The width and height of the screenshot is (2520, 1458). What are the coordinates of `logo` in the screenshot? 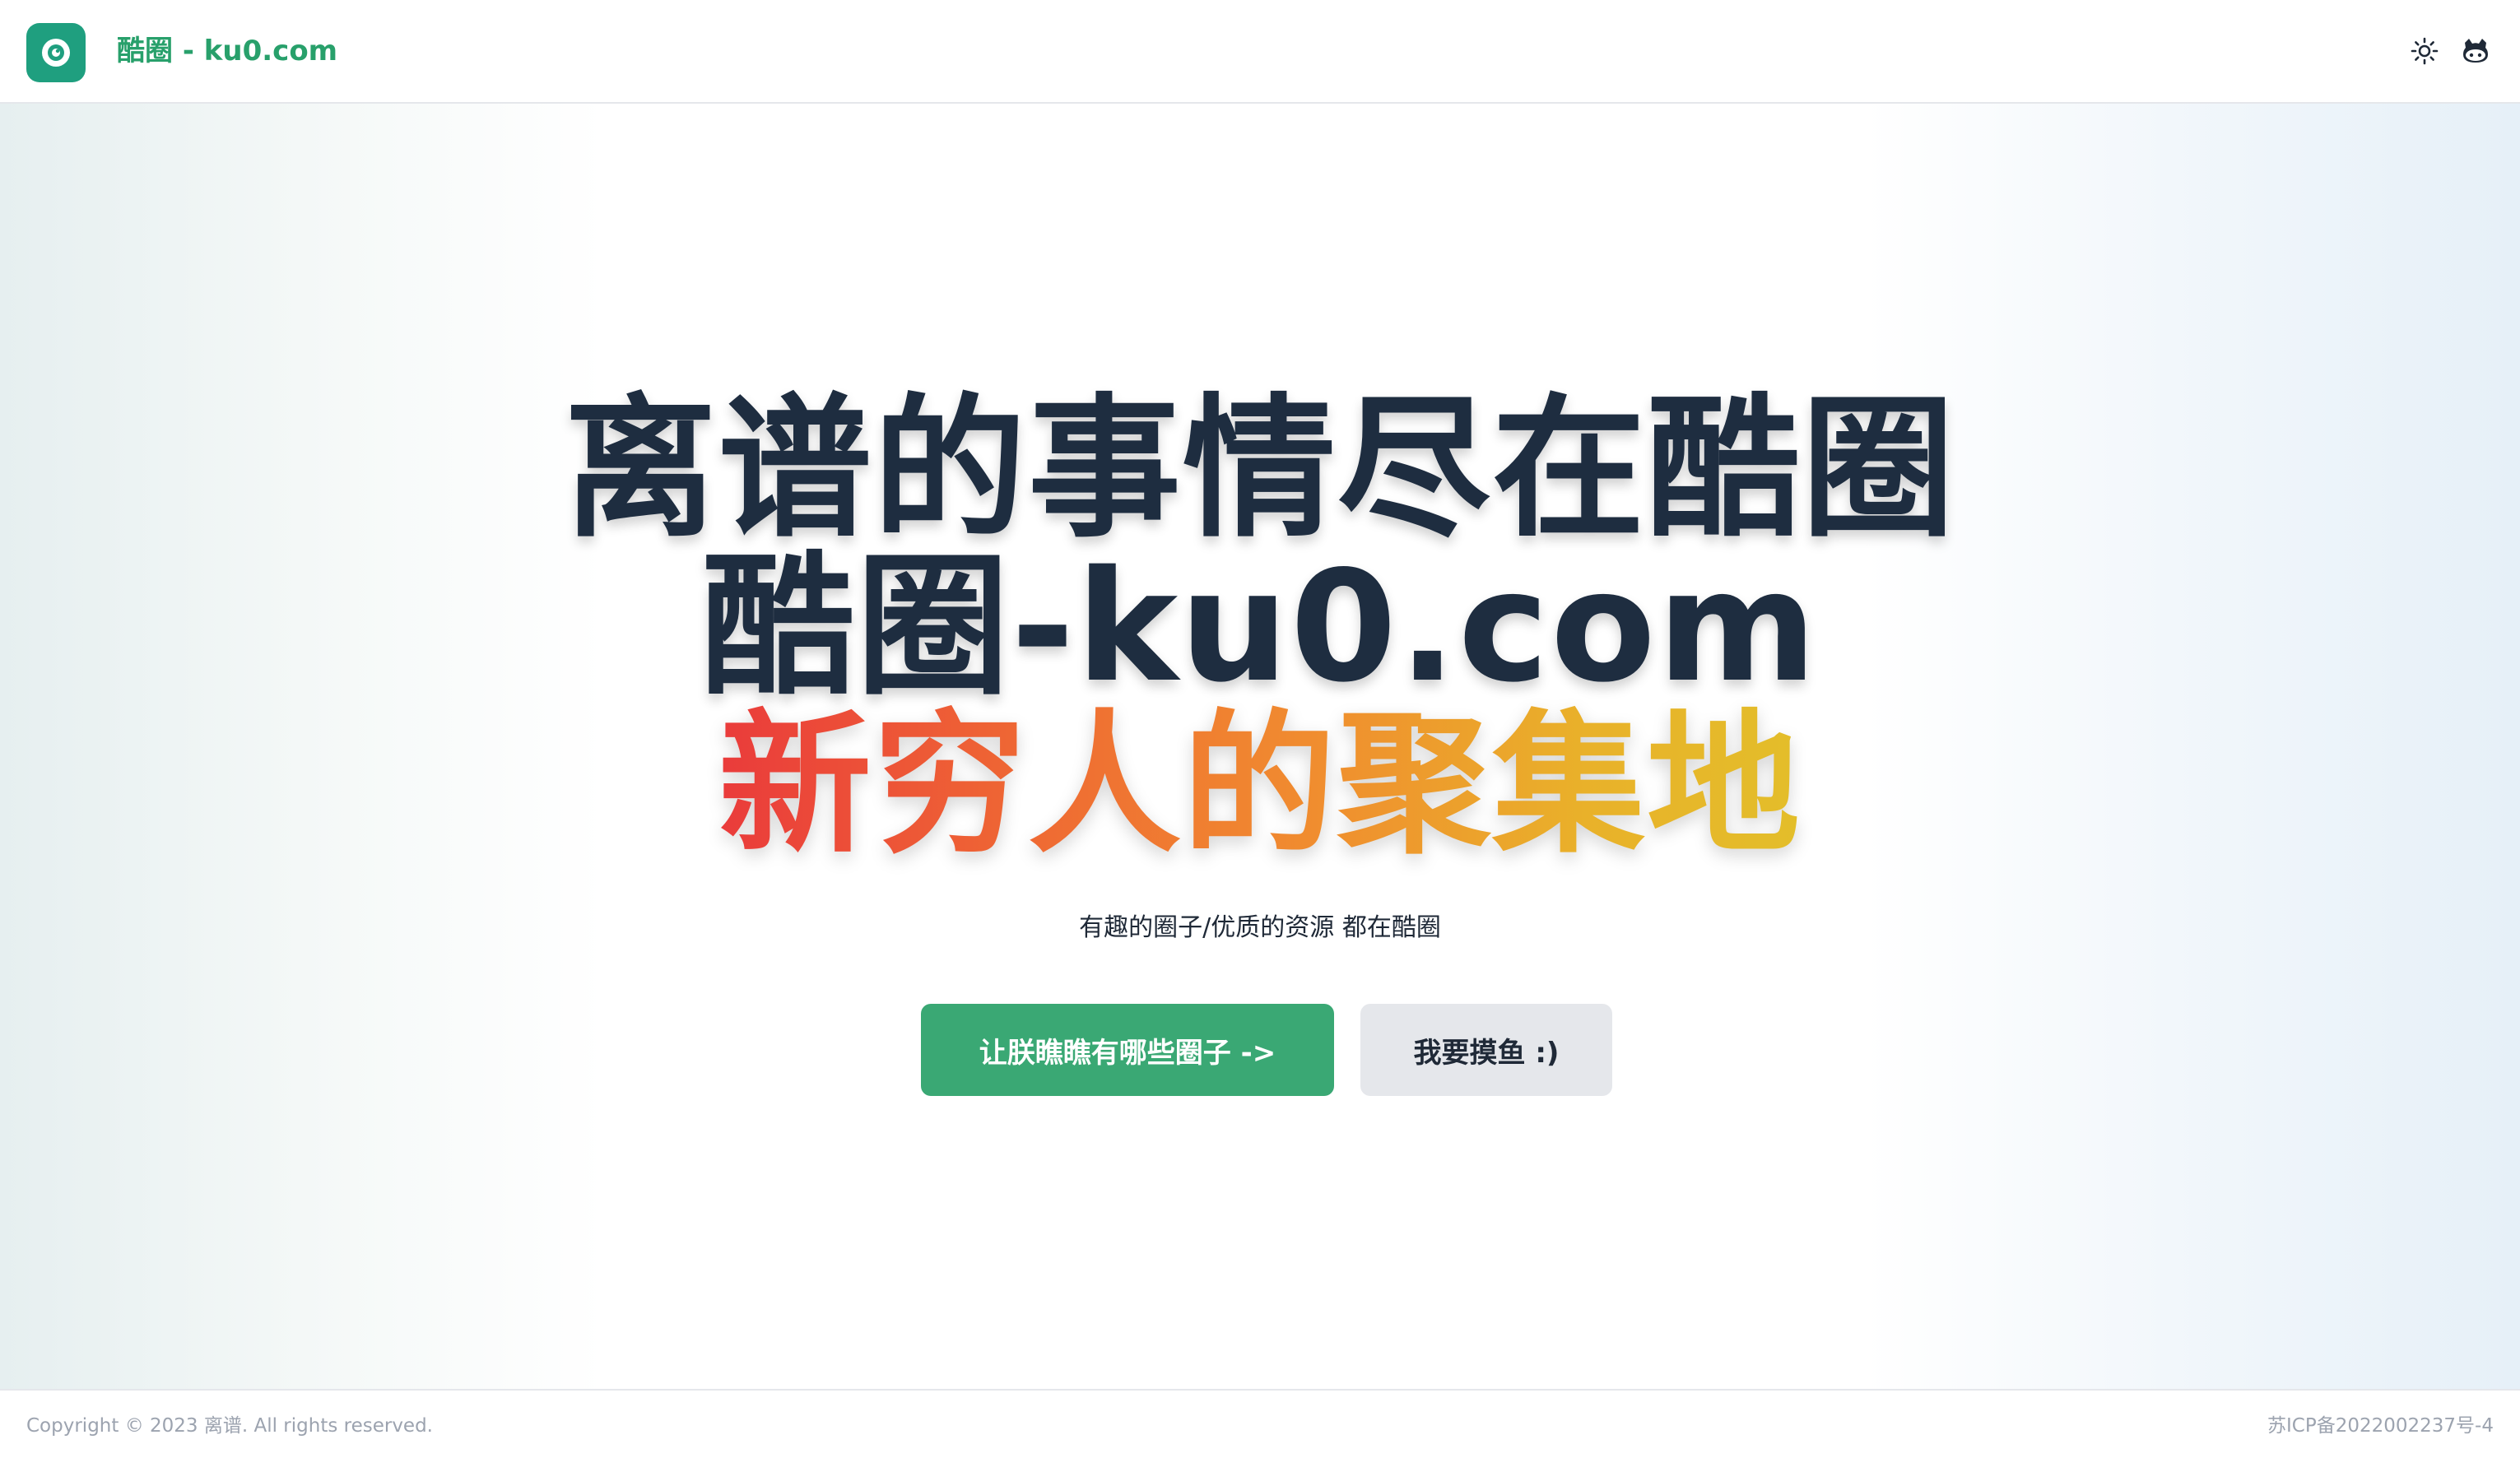 It's located at (56, 52).